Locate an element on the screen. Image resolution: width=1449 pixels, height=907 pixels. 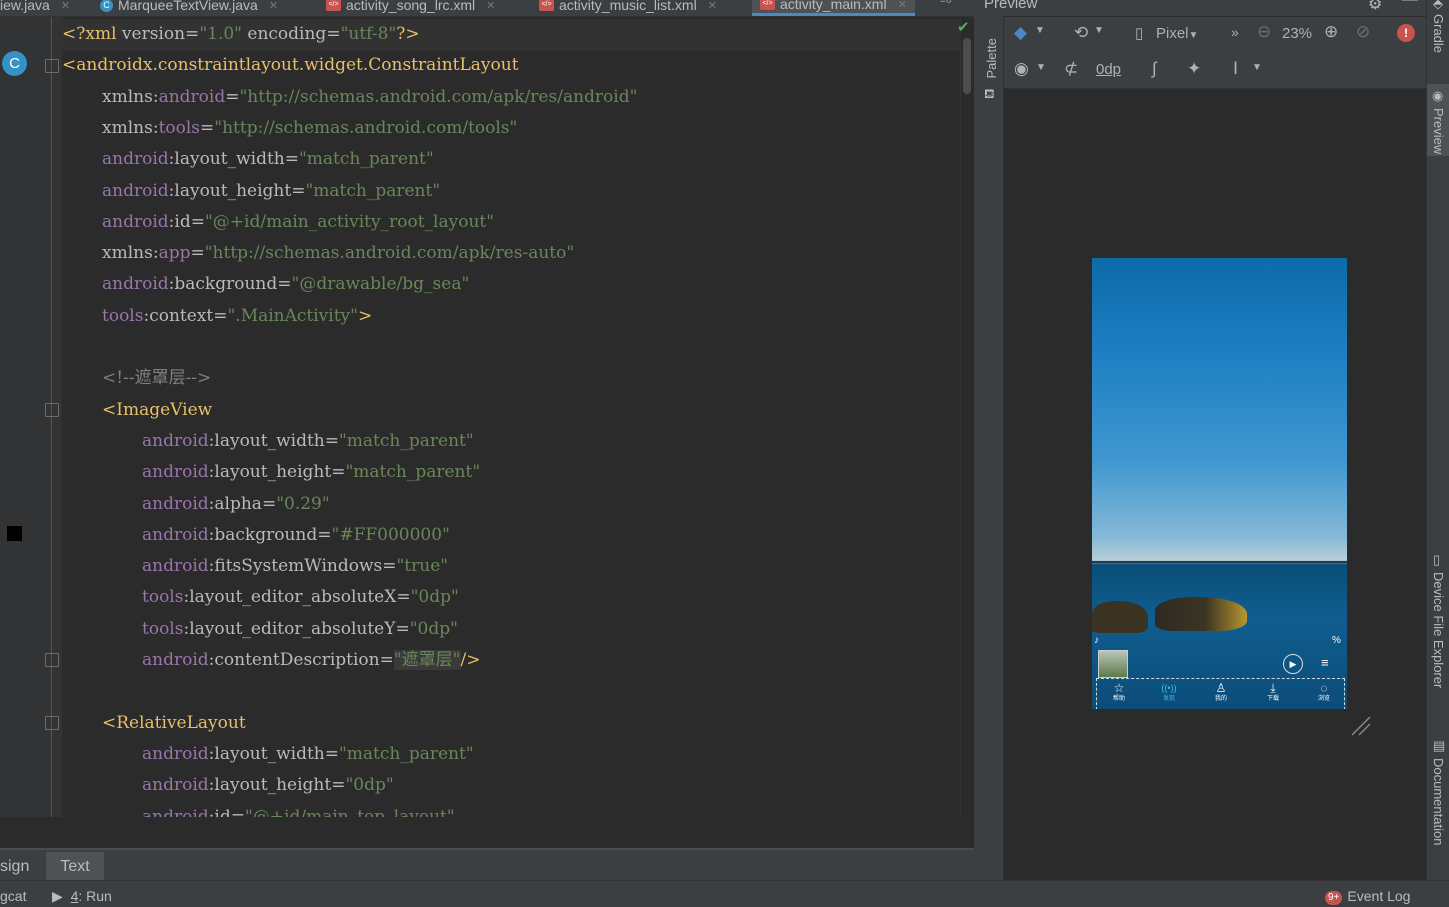
tab-activity-main: </> activity_main.xml ✕ is located at coordinates (833, 8).